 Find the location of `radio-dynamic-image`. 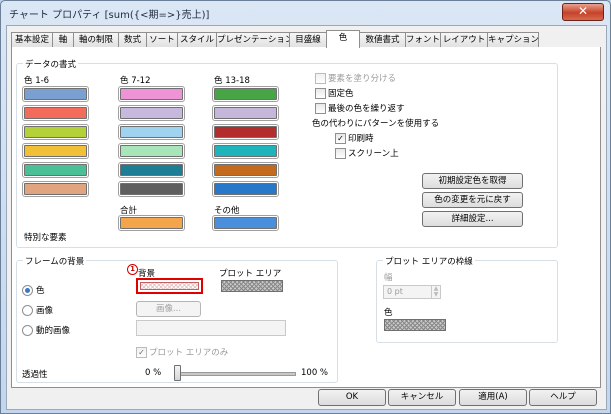

radio-dynamic-image is located at coordinates (27, 330).